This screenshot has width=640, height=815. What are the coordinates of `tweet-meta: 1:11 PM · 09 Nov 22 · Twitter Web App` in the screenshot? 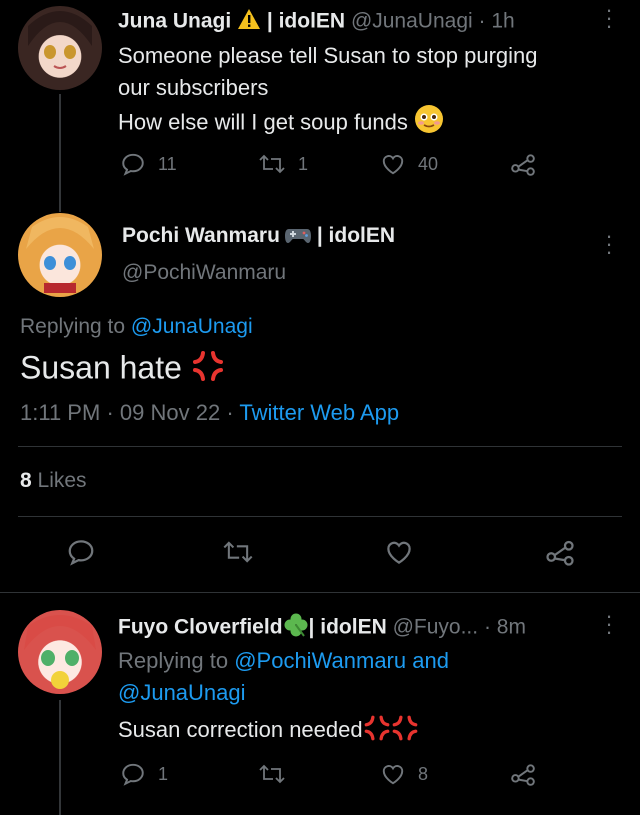 It's located at (209, 413).